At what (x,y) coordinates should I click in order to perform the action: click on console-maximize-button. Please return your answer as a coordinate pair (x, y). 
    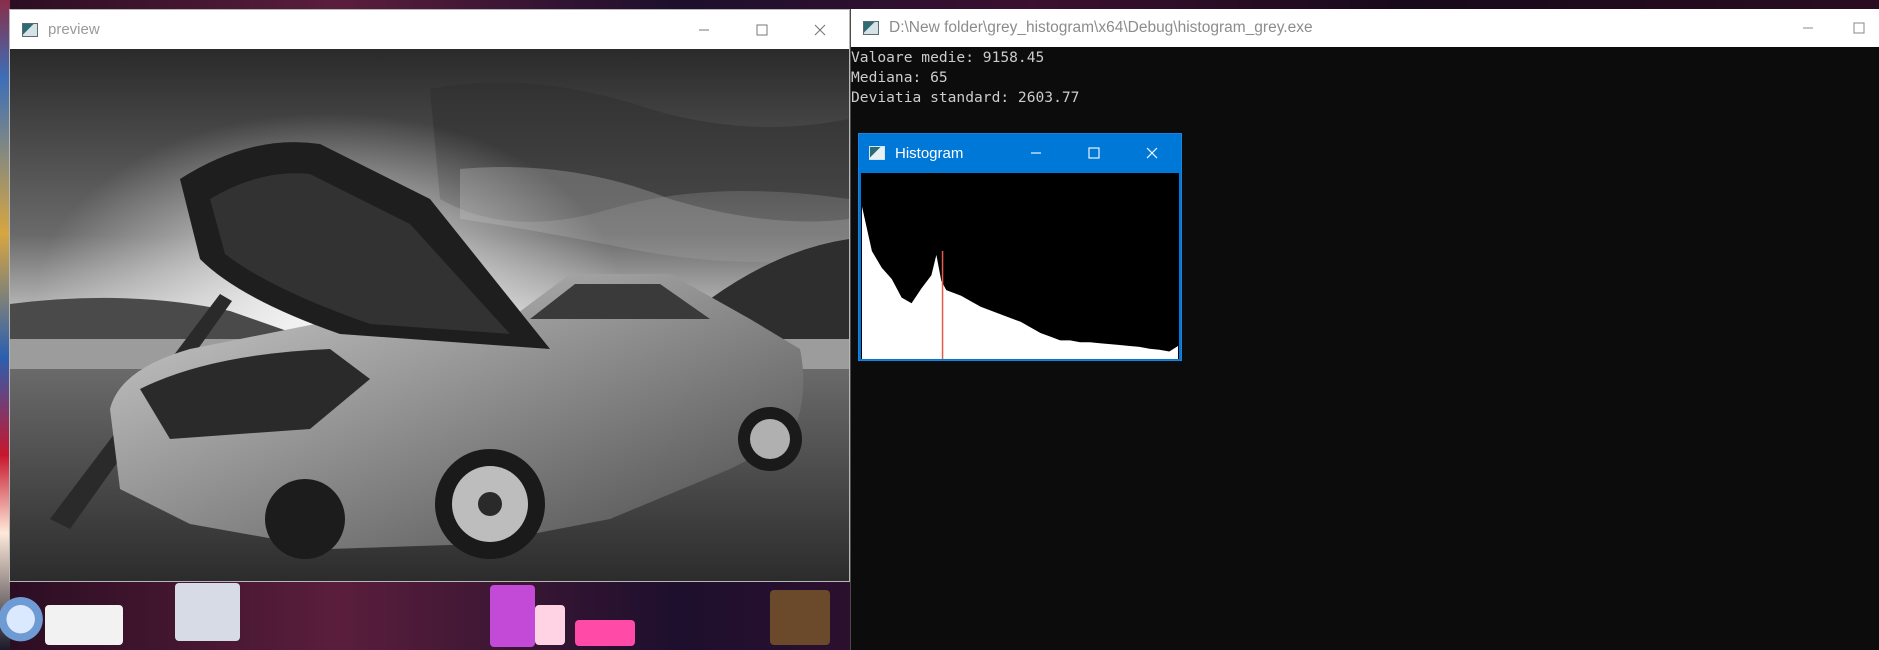
    Looking at the image, I should click on (1859, 28).